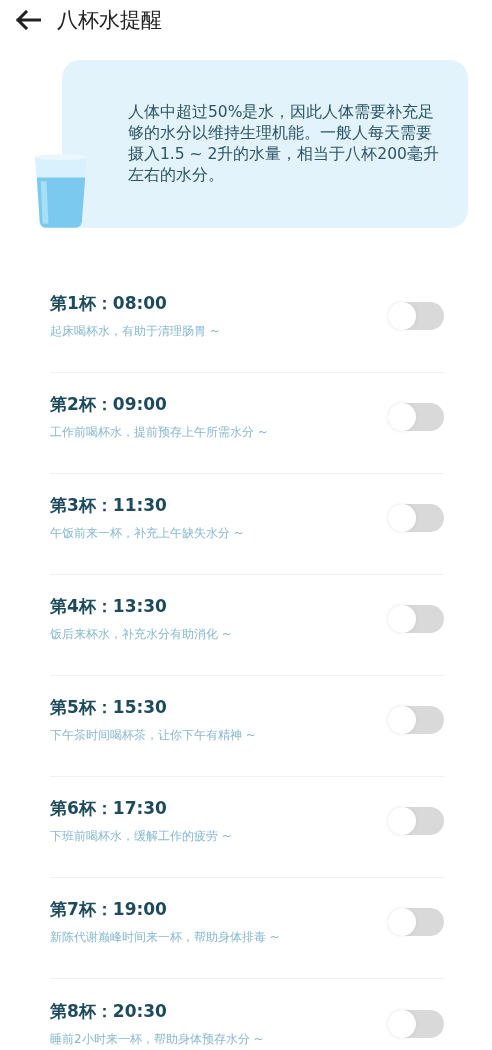  What do you see at coordinates (109, 505) in the screenshot?
I see `reminder-title: 第3杯：11:30` at bounding box center [109, 505].